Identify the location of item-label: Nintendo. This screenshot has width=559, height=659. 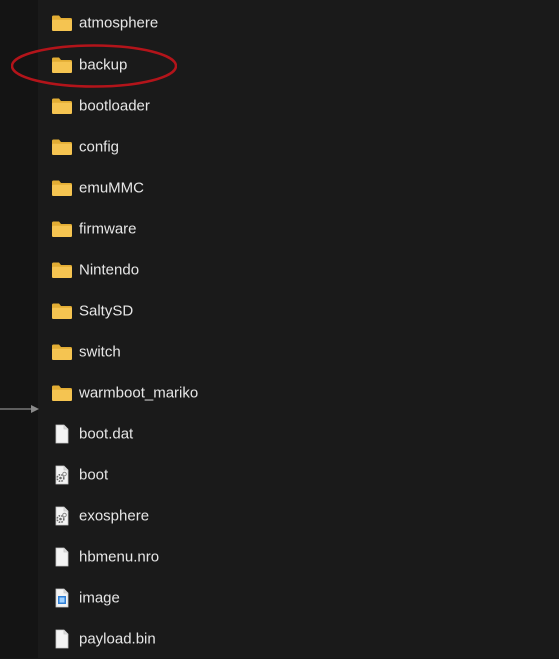
(109, 269).